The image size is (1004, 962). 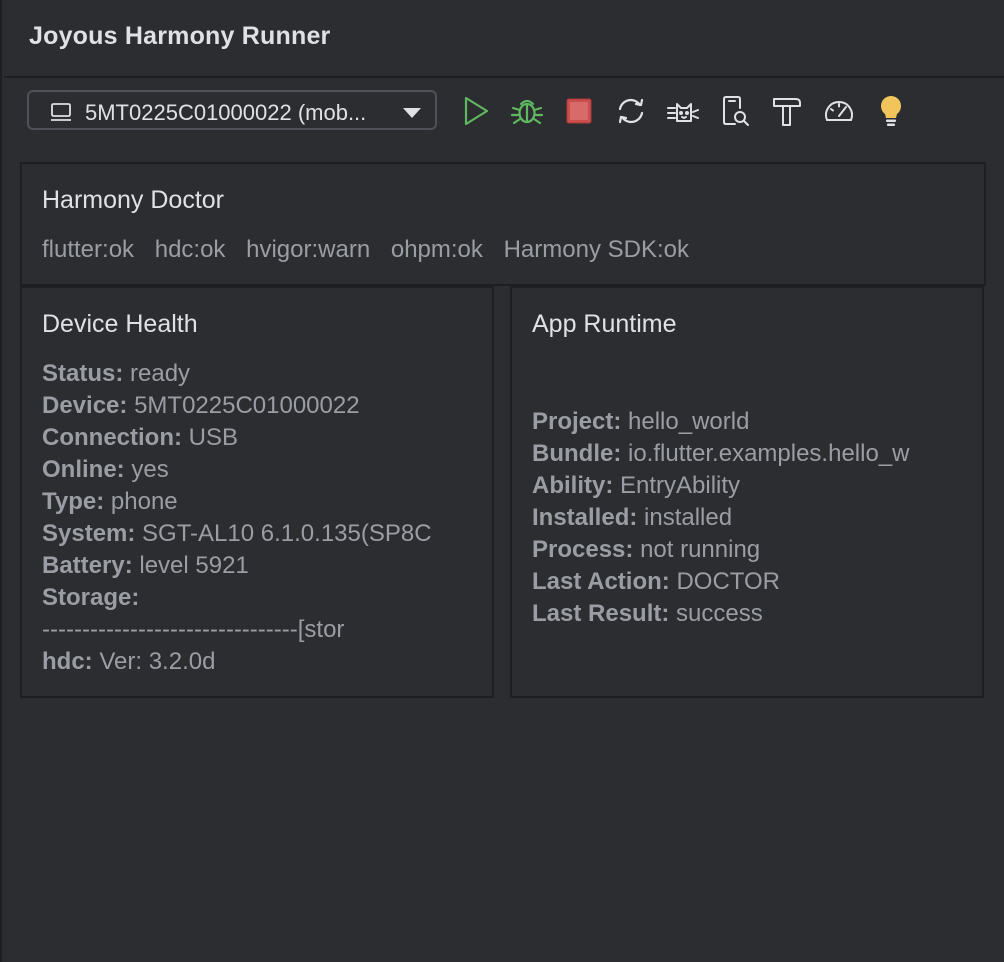 I want to click on device-monitor-icon, so click(x=61, y=114).